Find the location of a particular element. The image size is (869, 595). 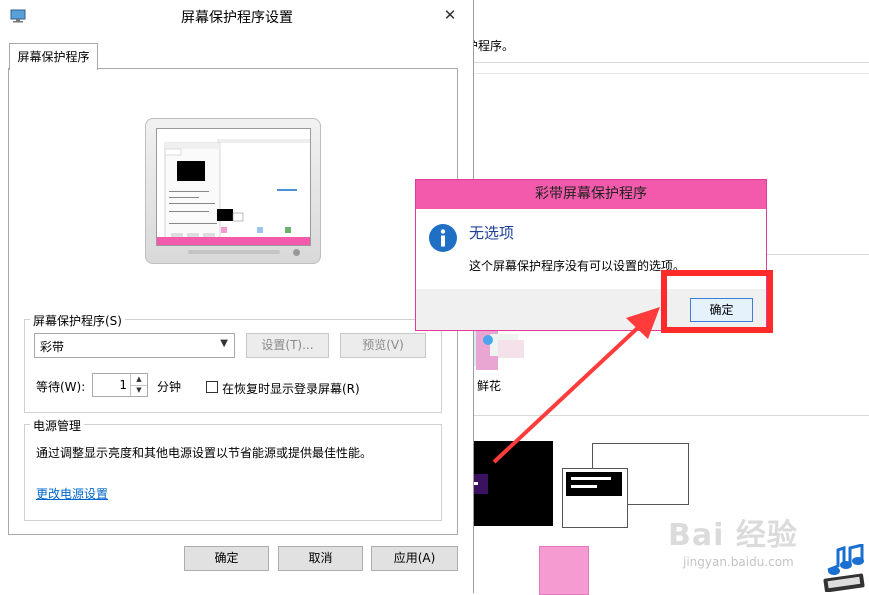

dialog-title: 屏幕保护程序设置 is located at coordinates (237, 18).